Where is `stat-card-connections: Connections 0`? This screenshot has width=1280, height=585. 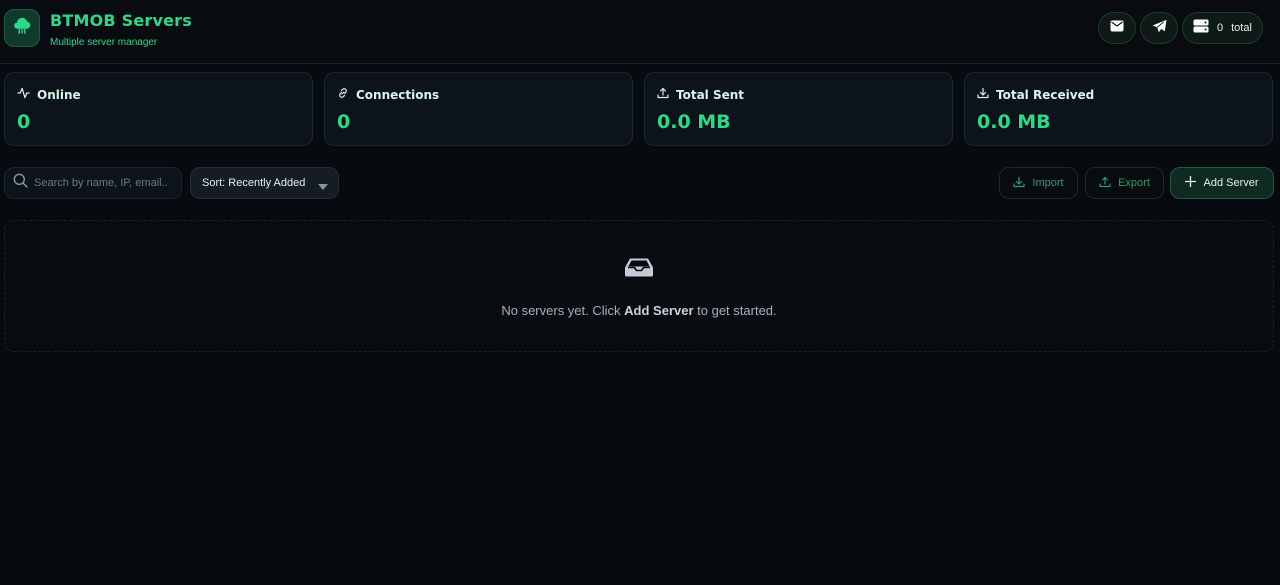
stat-card-connections: Connections 0 is located at coordinates (478, 109).